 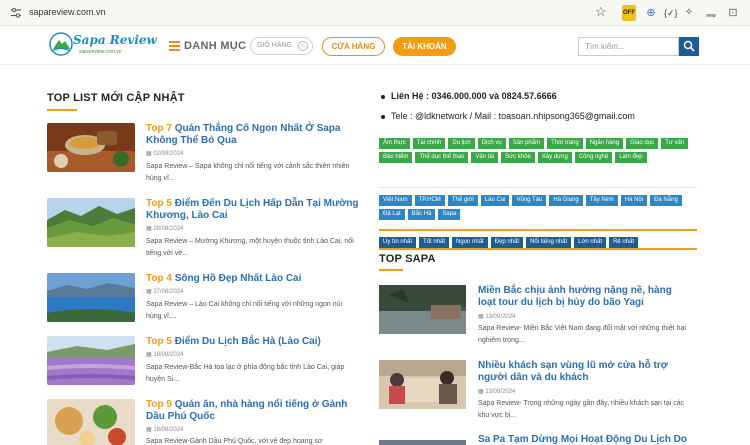 What do you see at coordinates (631, 157) in the screenshot?
I see `tag-link-category: Làm đẹp` at bounding box center [631, 157].